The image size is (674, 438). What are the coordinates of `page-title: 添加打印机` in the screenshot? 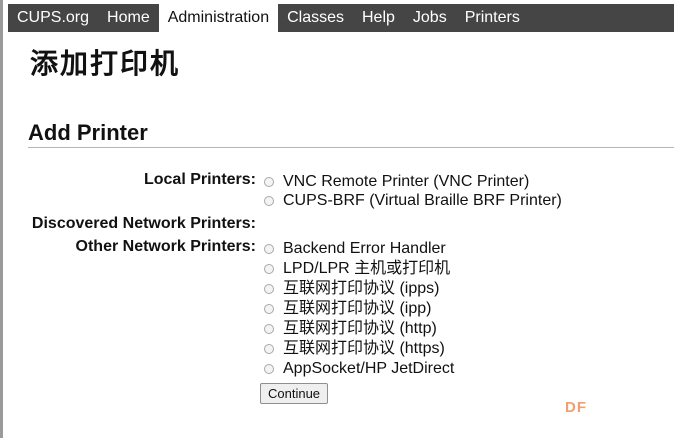 It's located at (105, 63).